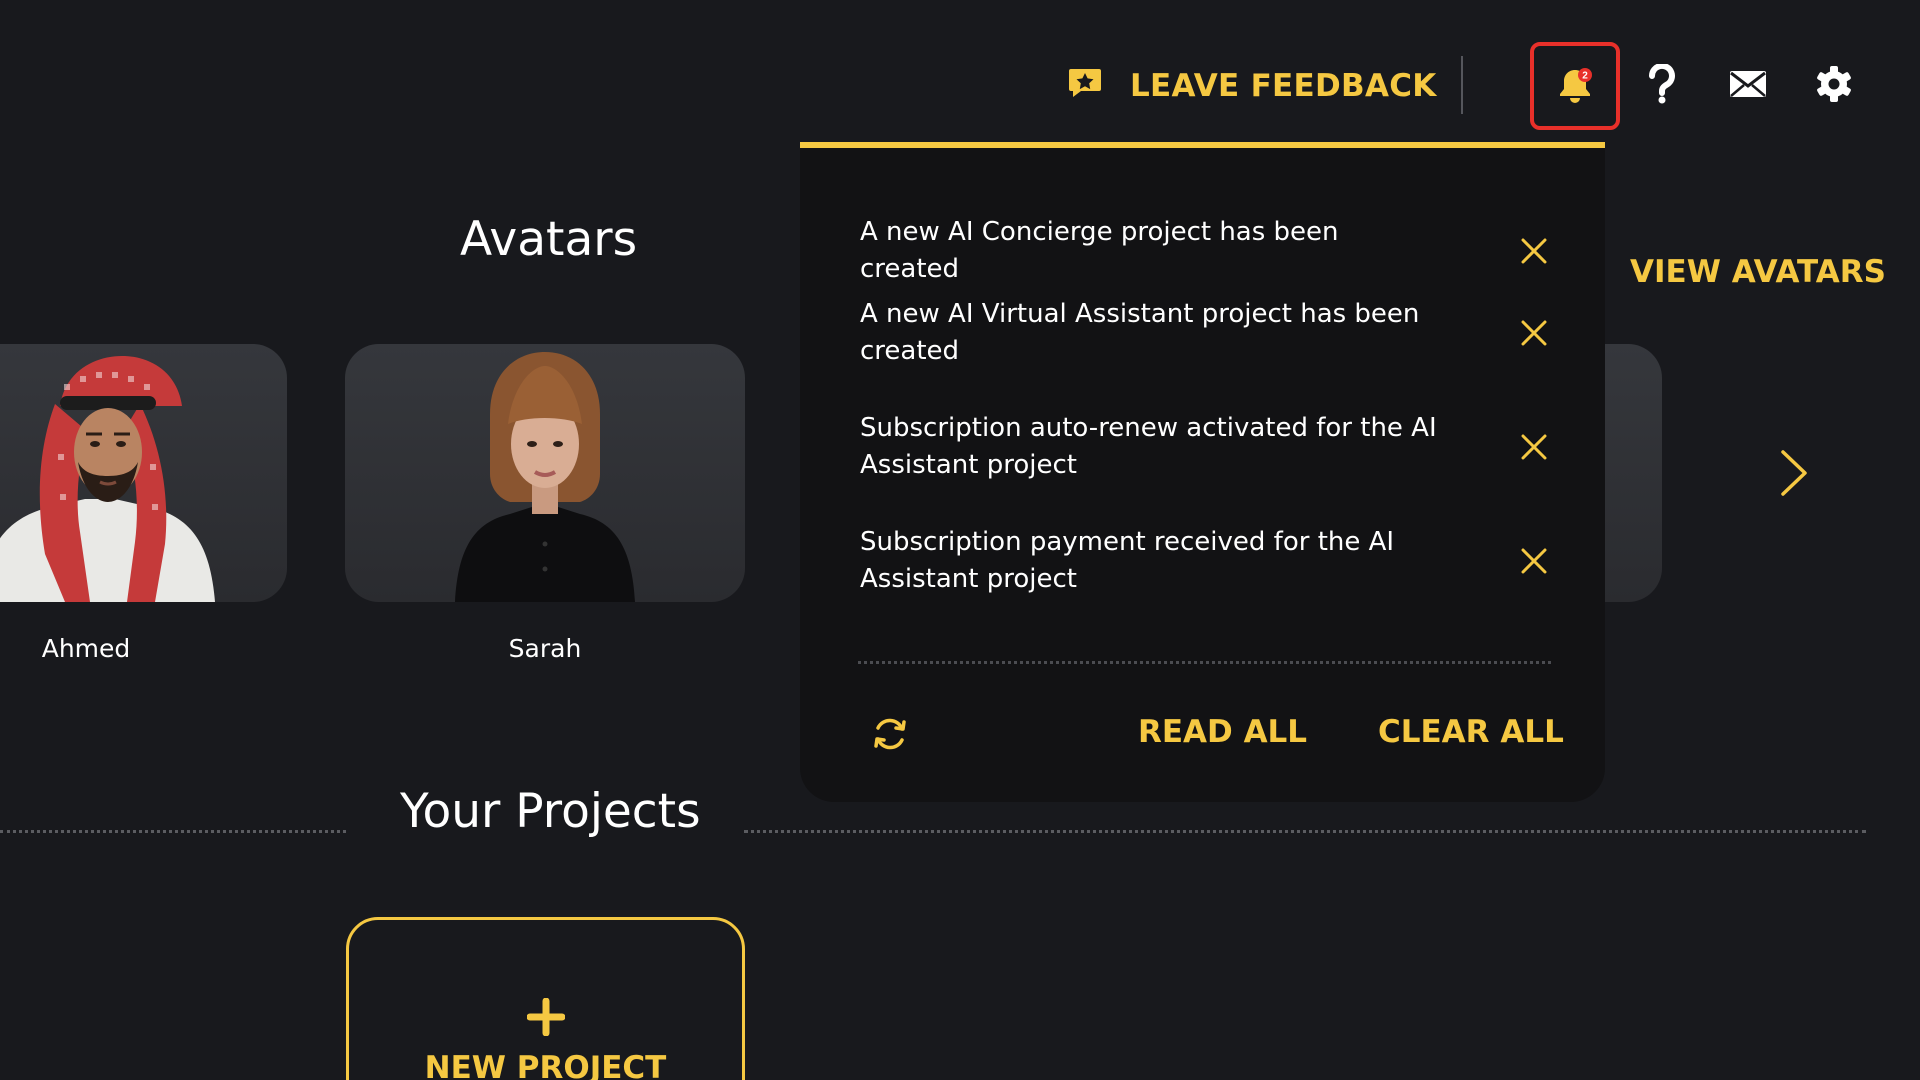  Describe the element at coordinates (1305, 831) in the screenshot. I see `projects-divider-right` at that location.